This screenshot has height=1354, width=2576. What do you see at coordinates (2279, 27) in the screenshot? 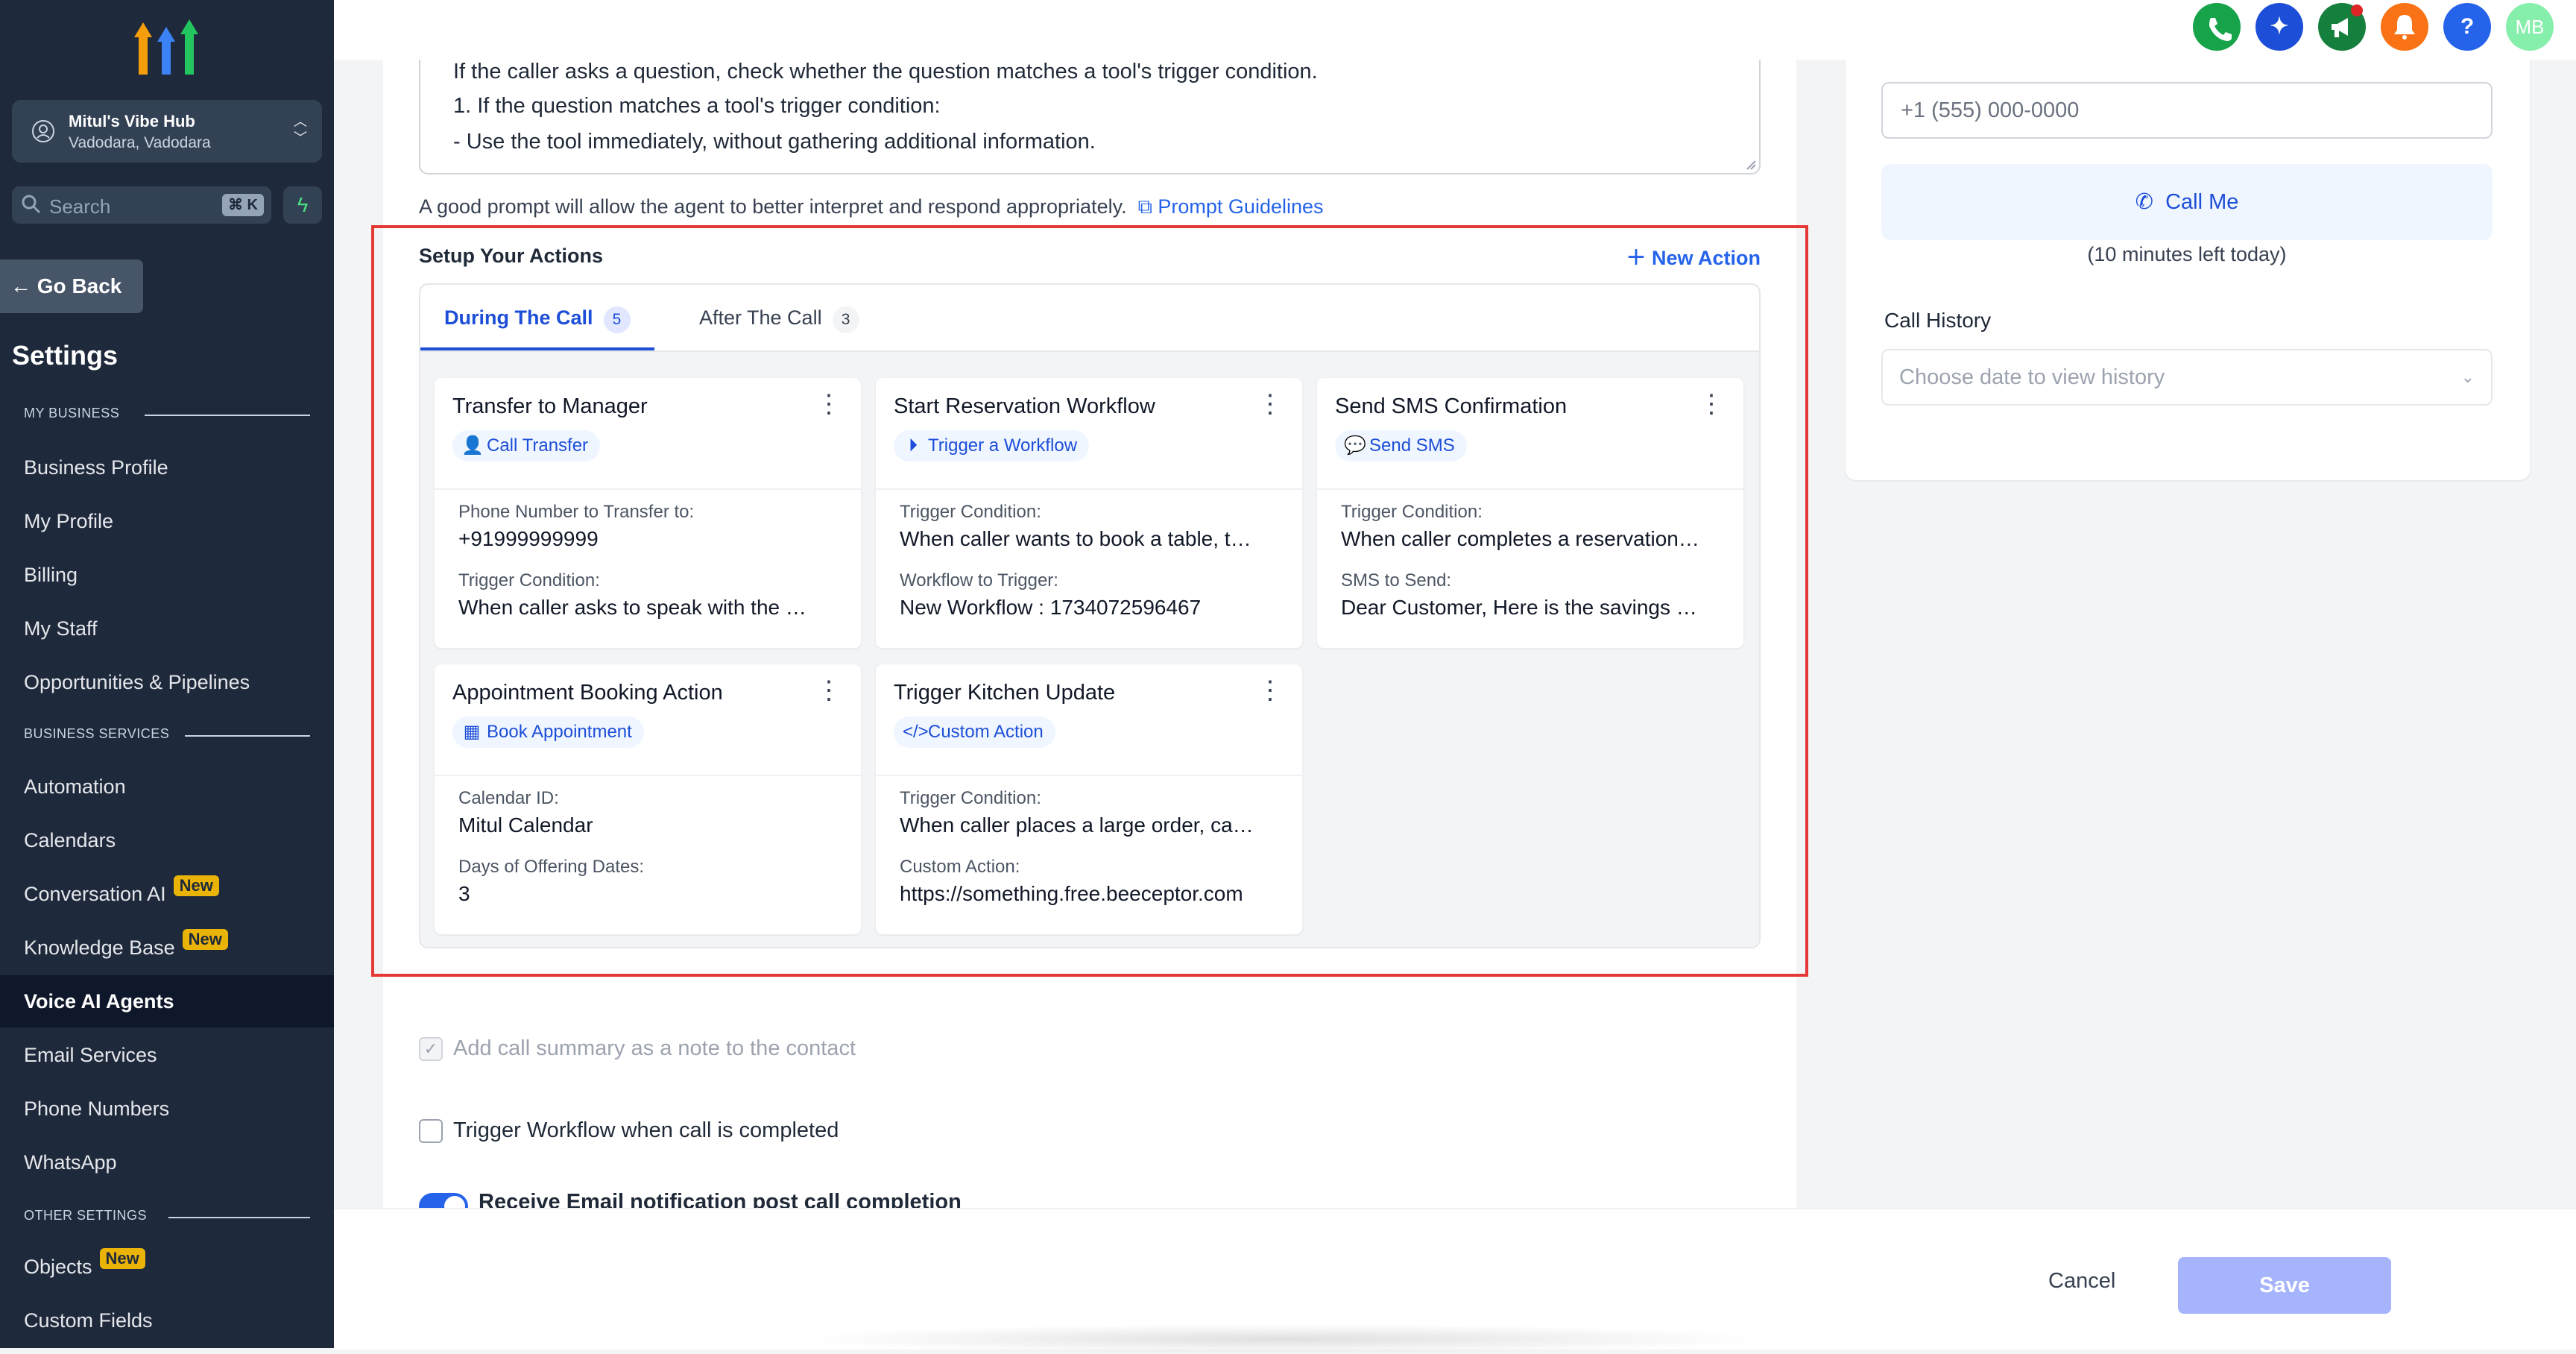
I see `sparkle-icon: ✦` at bounding box center [2279, 27].